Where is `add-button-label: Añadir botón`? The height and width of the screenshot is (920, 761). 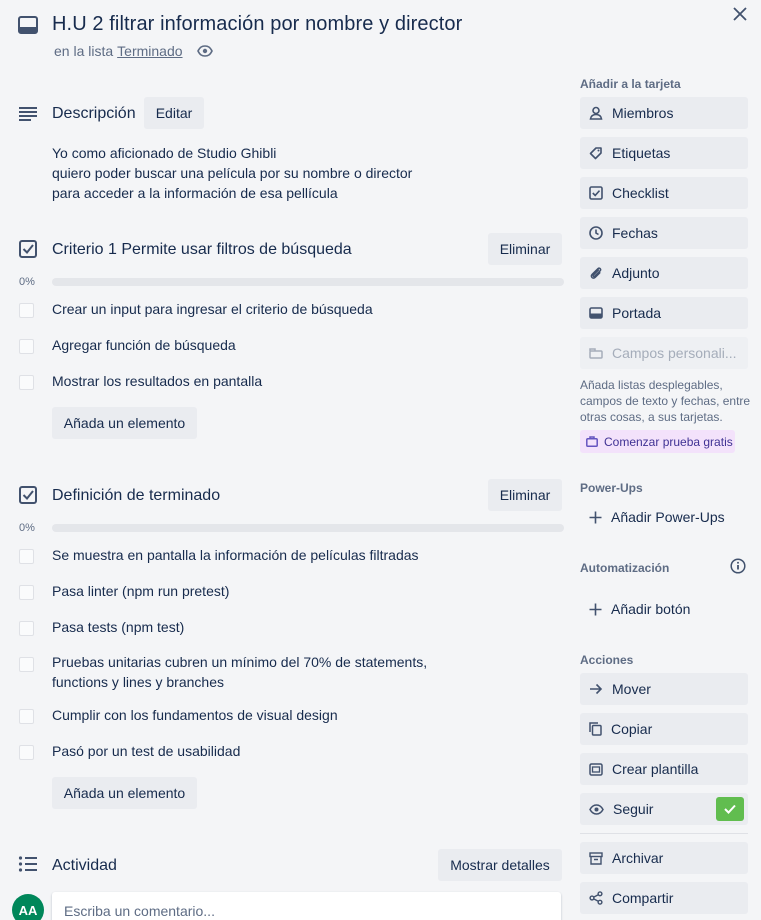
add-button-label: Añadir botón is located at coordinates (651, 609).